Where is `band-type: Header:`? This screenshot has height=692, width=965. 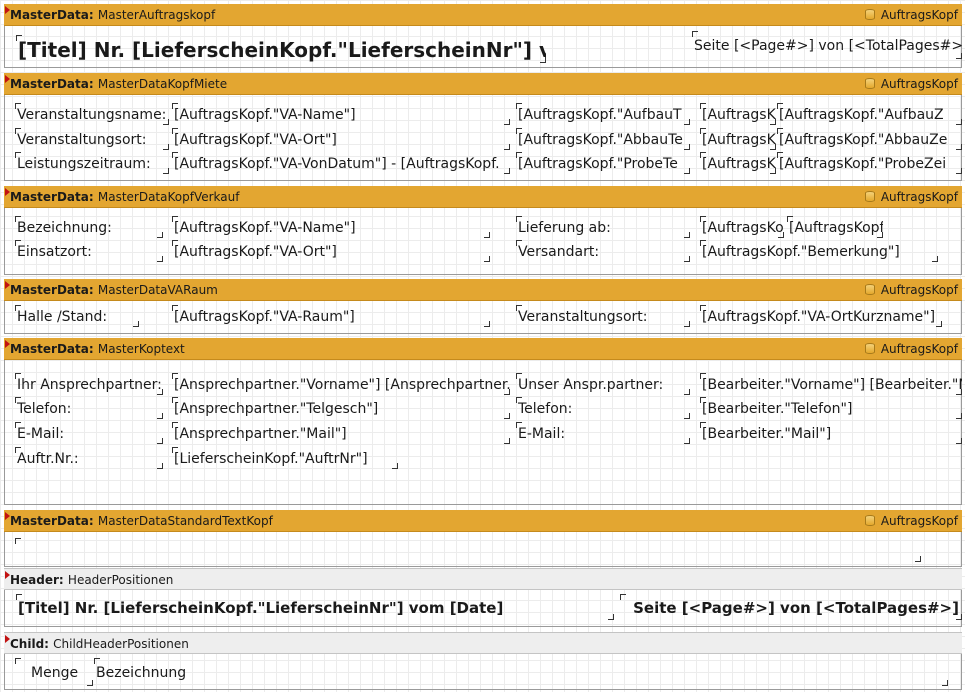
band-type: Header: is located at coordinates (37, 580).